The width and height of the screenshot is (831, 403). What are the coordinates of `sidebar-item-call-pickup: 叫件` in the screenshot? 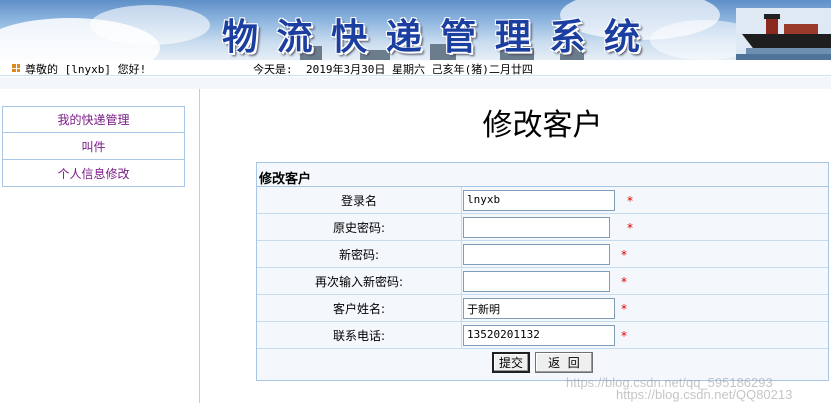 It's located at (93, 146).